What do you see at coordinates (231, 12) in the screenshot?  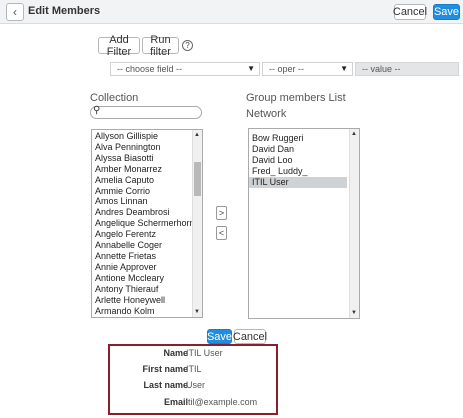 I see `header-bar: ‹ Edit Members Cancel Save` at bounding box center [231, 12].